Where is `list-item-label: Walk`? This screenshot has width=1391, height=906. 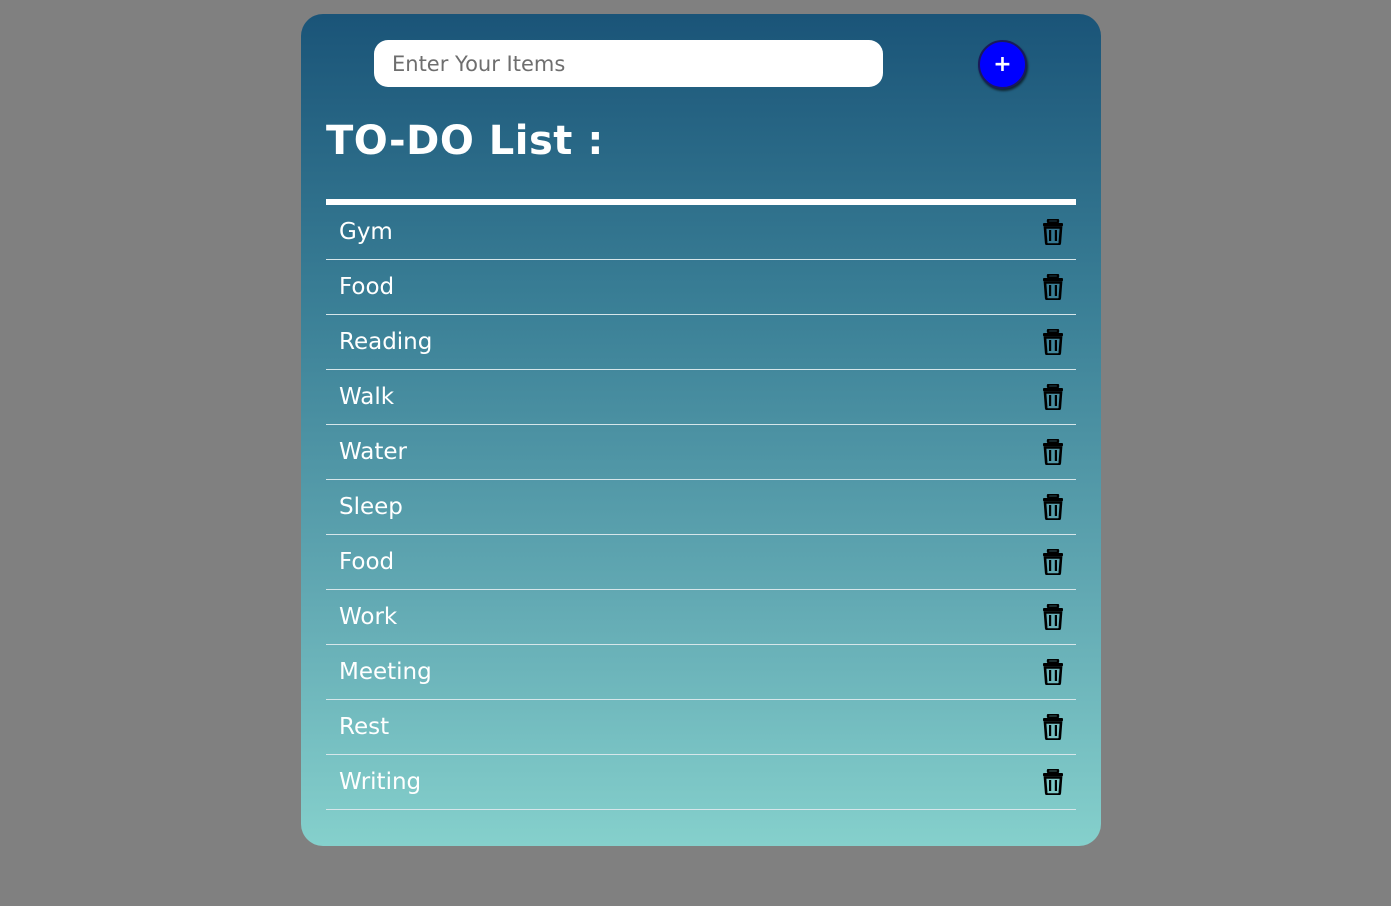 list-item-label: Walk is located at coordinates (367, 397).